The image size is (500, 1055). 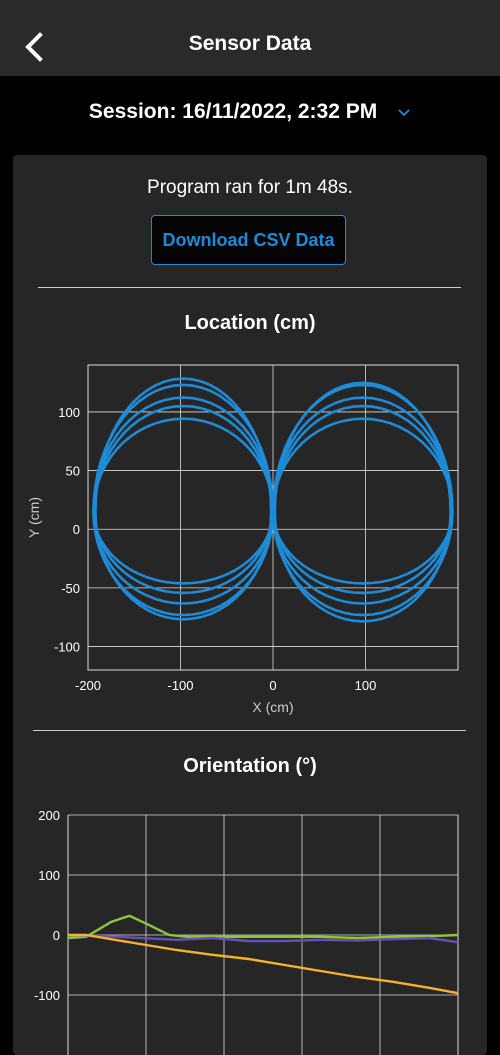 I want to click on y-axis-label: Y (cm), so click(x=34, y=517).